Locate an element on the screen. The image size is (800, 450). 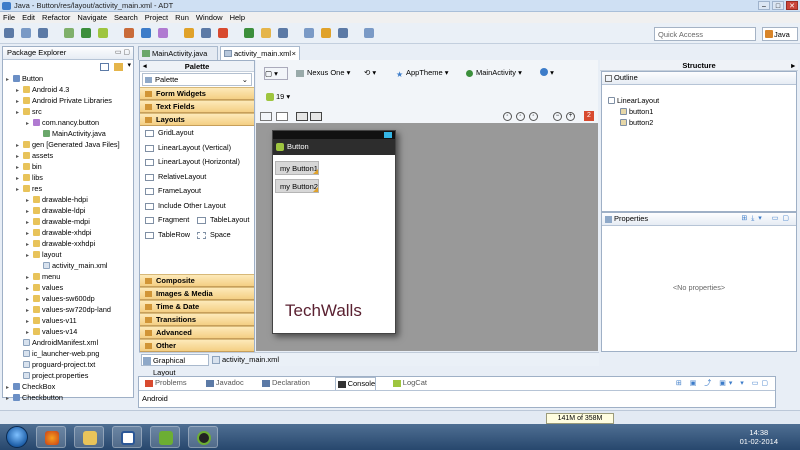
tree-item: ▸ drawable-xhdpi is located at coordinates (68, 232).